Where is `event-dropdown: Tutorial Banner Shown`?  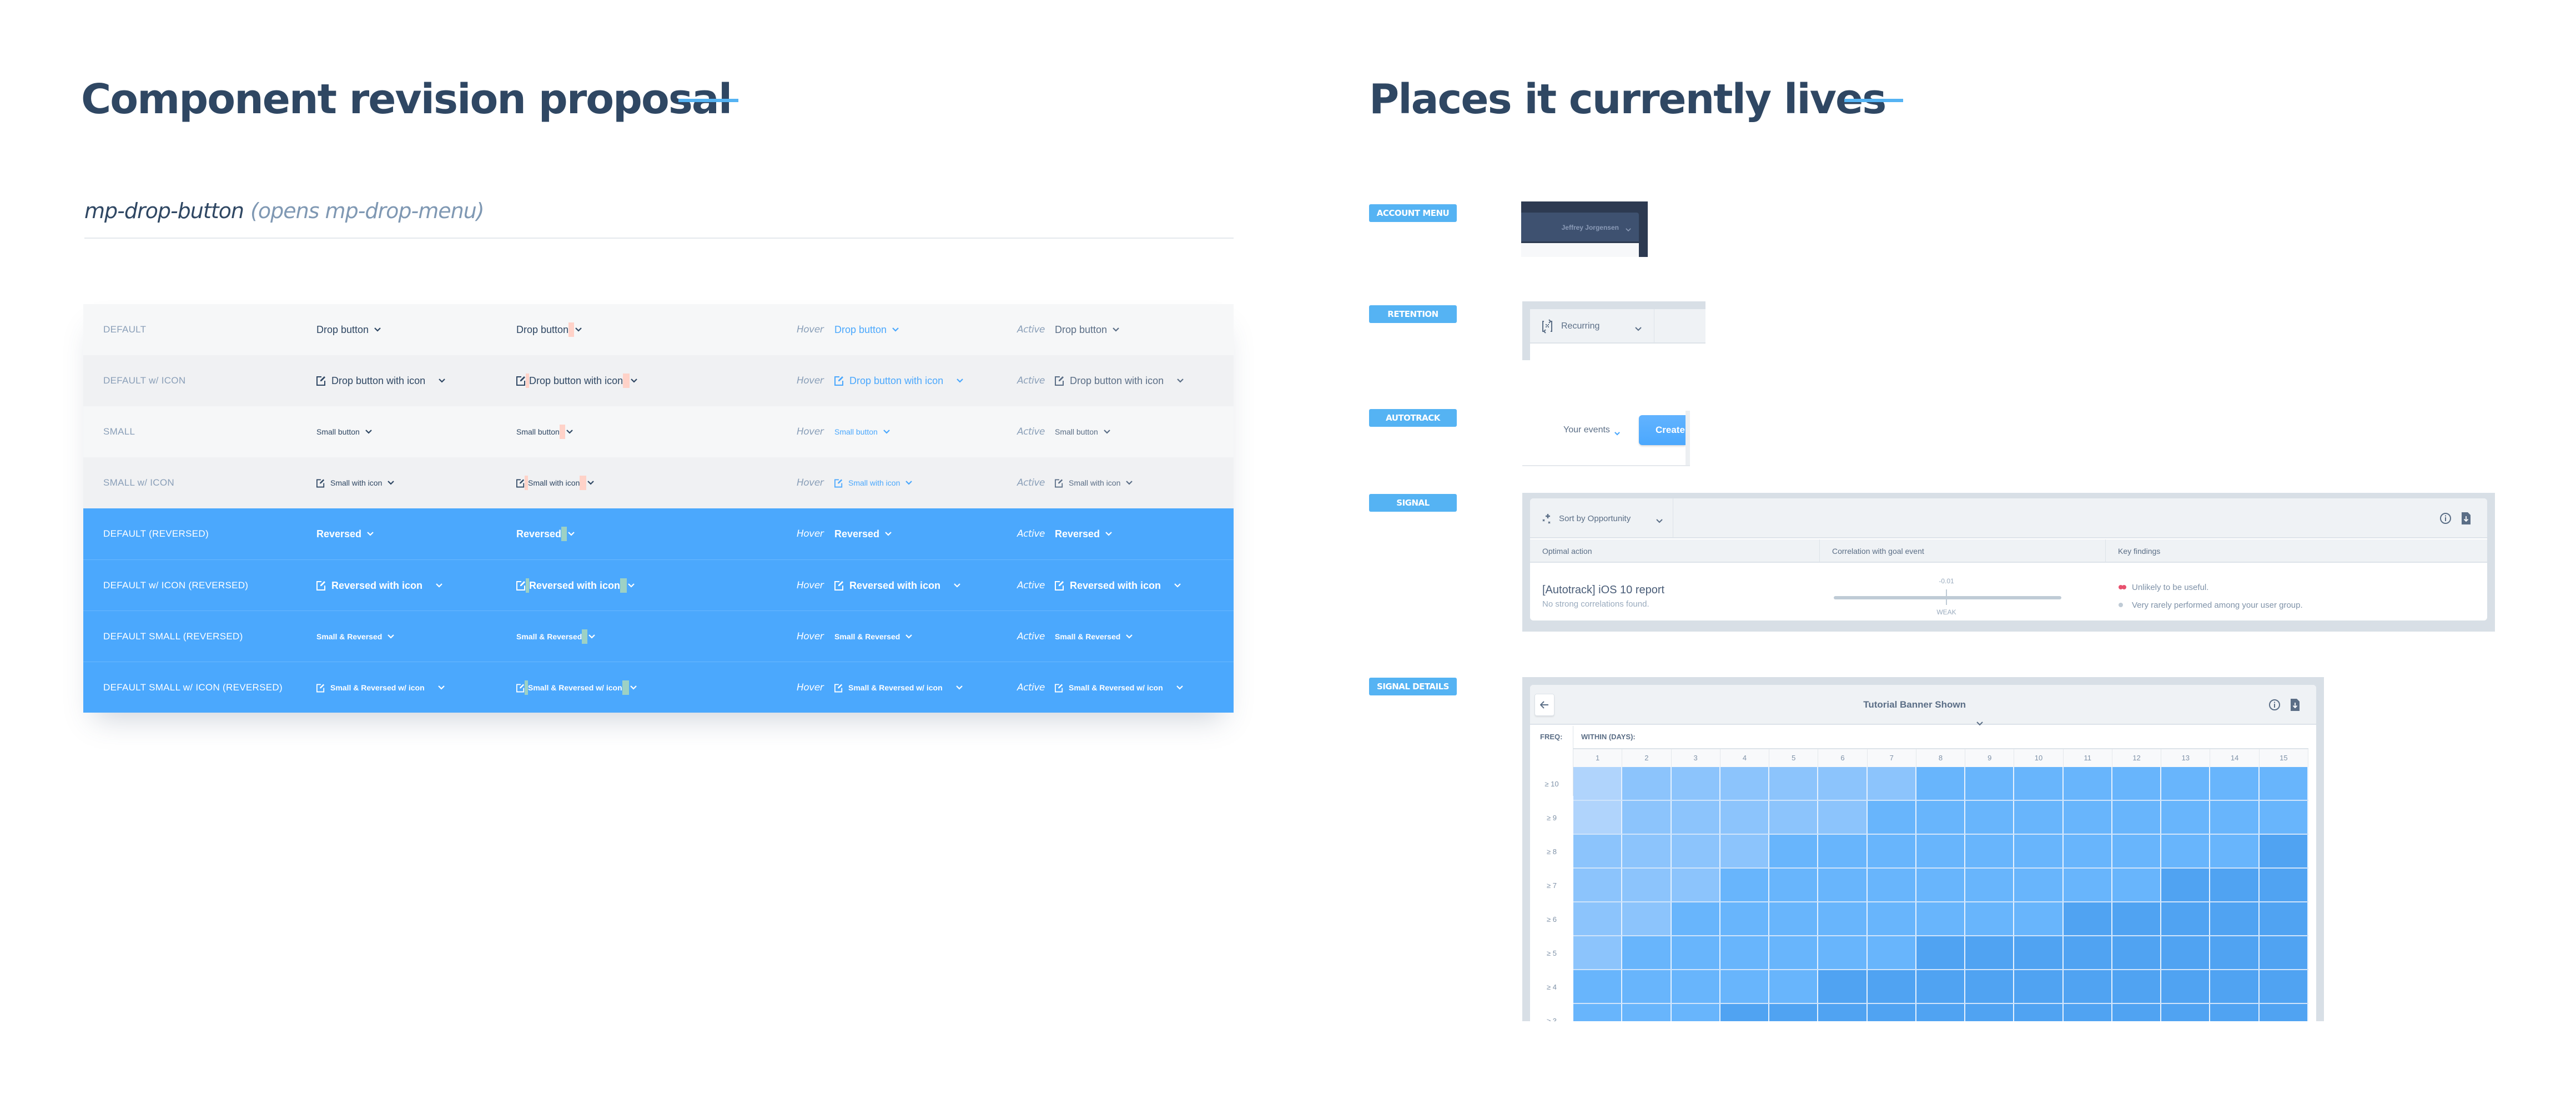
event-dropdown: Tutorial Banner Shown is located at coordinates (1923, 705).